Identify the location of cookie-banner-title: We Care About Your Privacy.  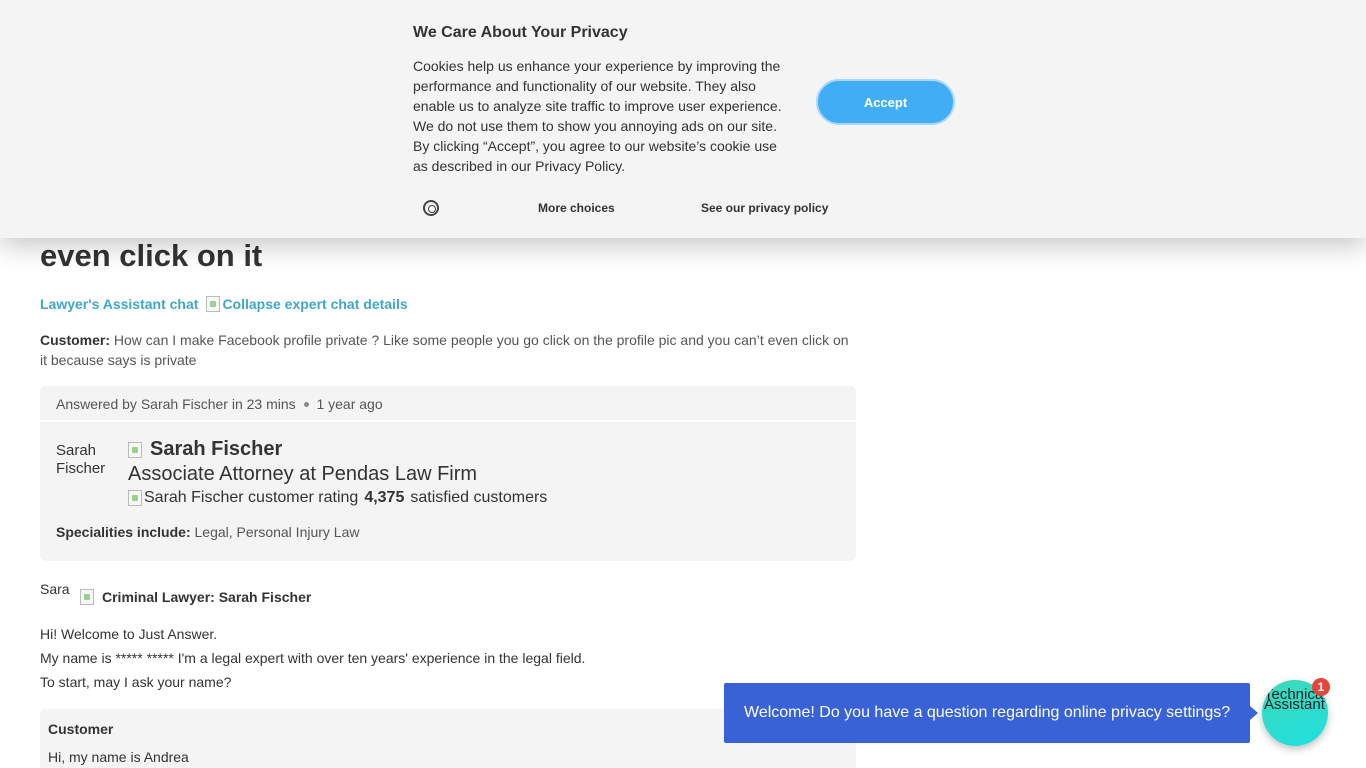
(520, 32).